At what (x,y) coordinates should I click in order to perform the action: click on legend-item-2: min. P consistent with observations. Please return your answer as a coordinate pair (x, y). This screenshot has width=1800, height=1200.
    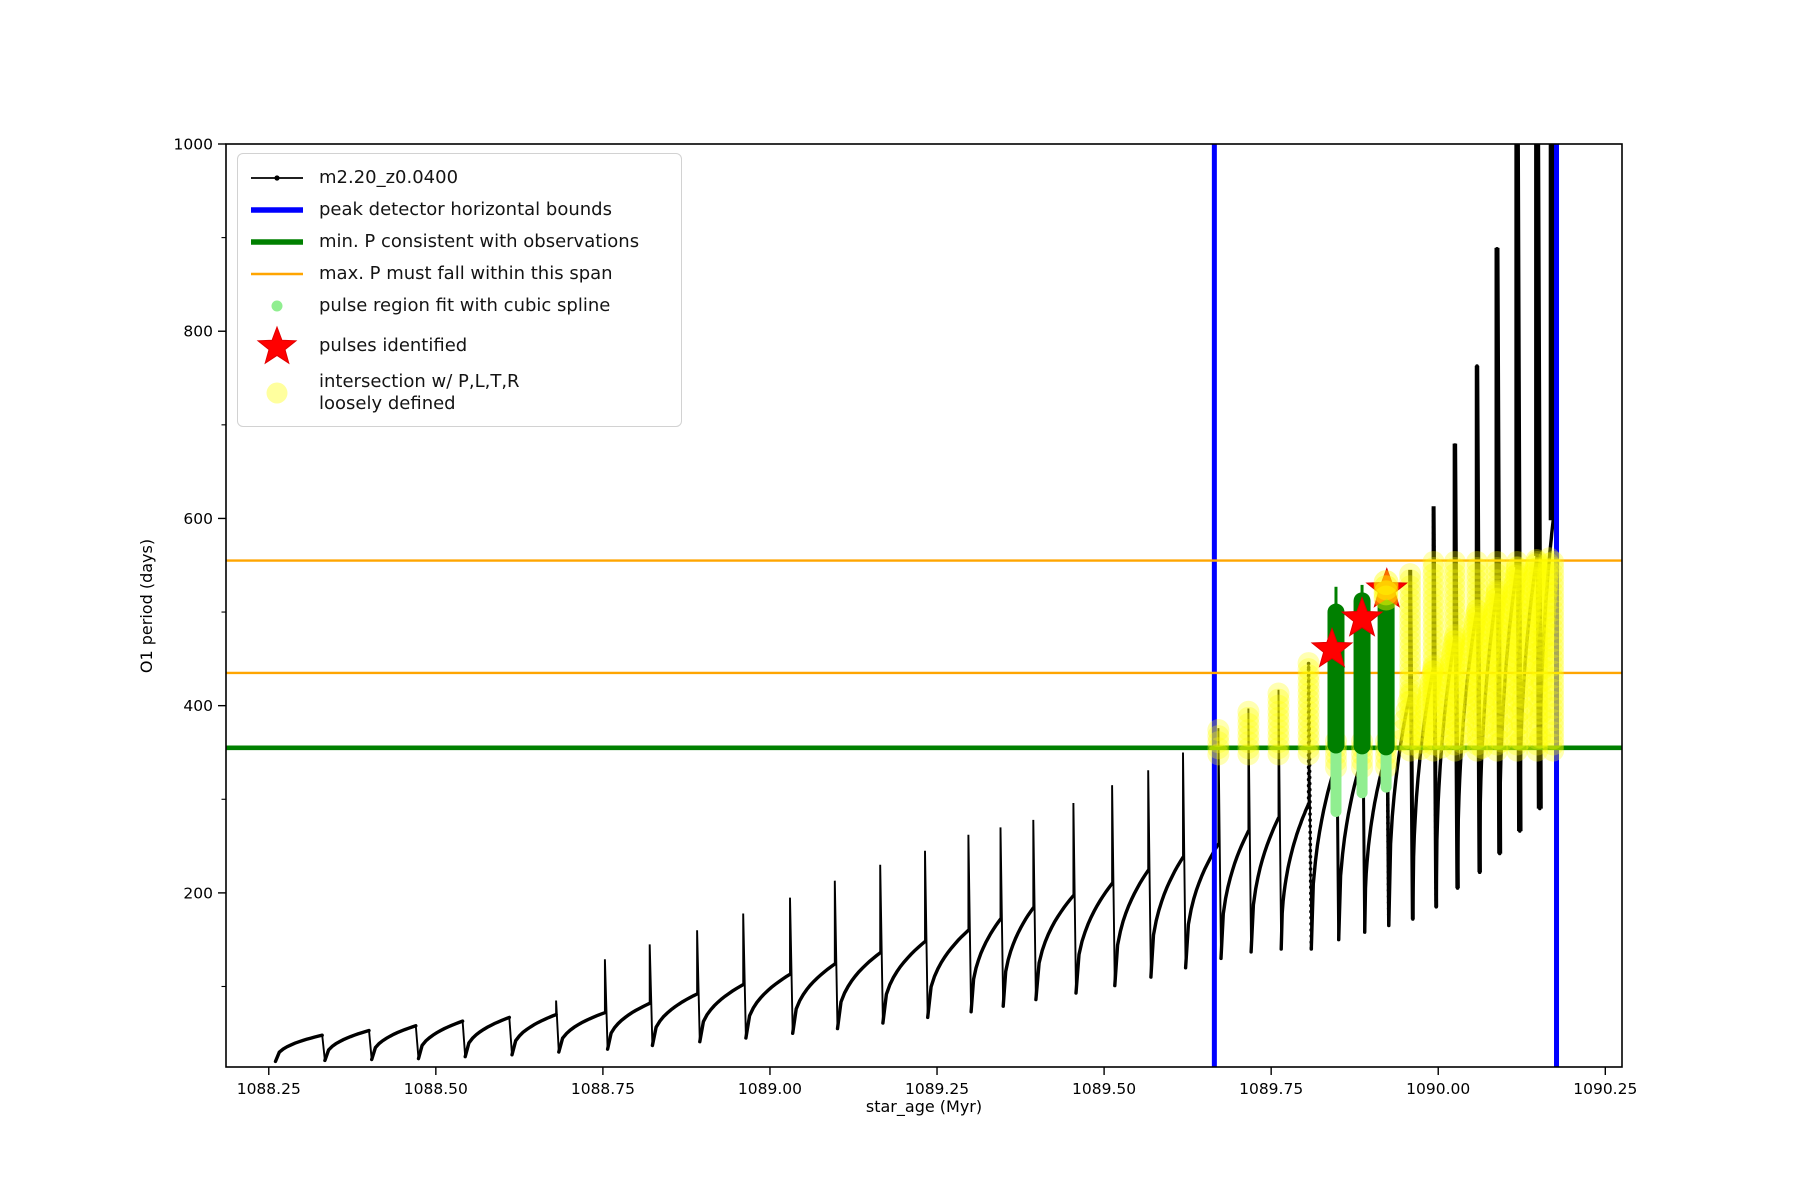
    Looking at the image, I should click on (457, 242).